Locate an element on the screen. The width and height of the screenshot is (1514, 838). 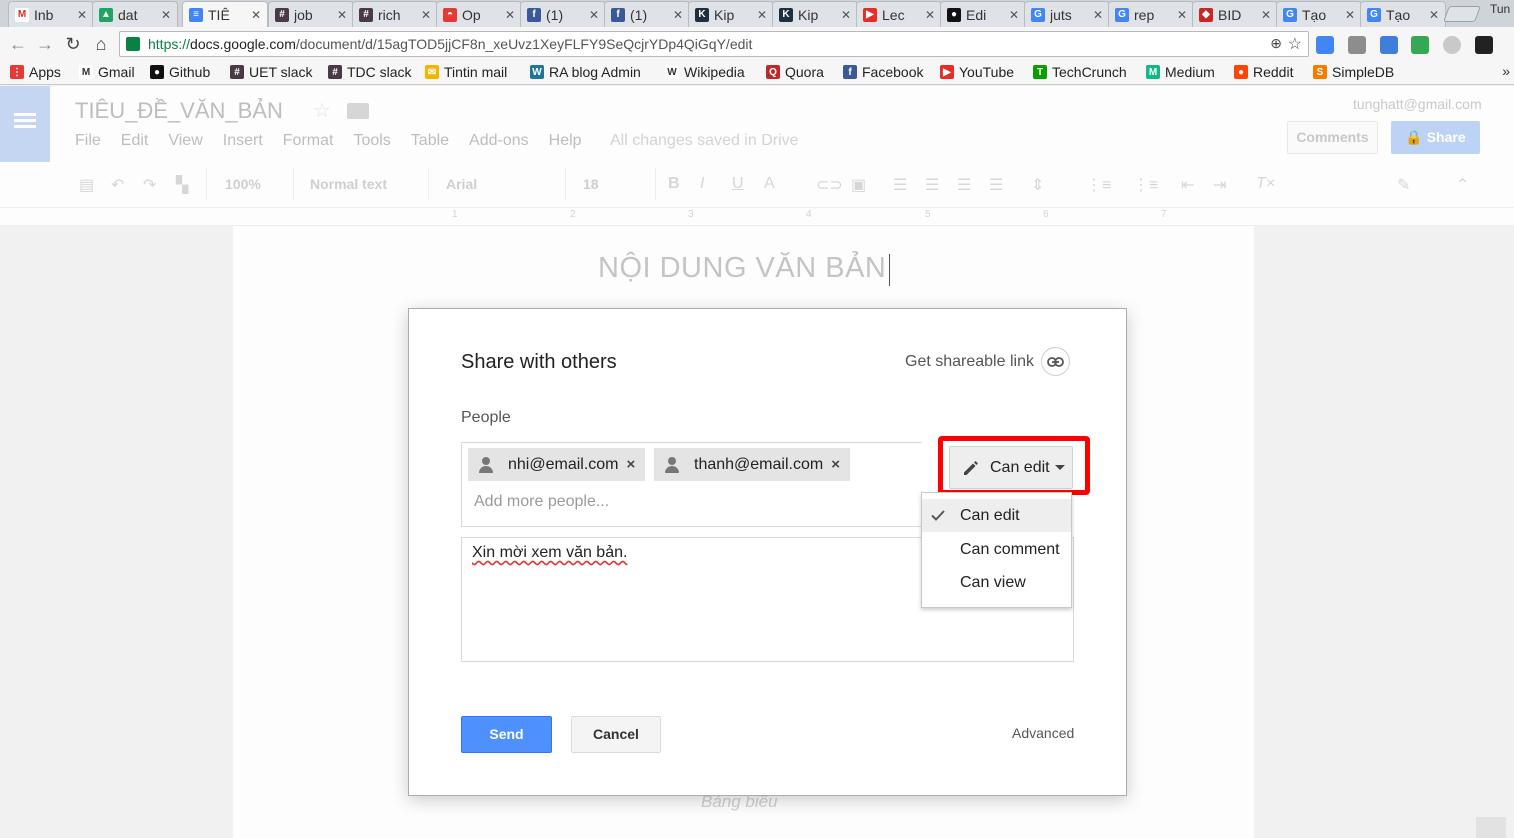
browser-tab: Gjuts ✕ is located at coordinates (1067, 14).